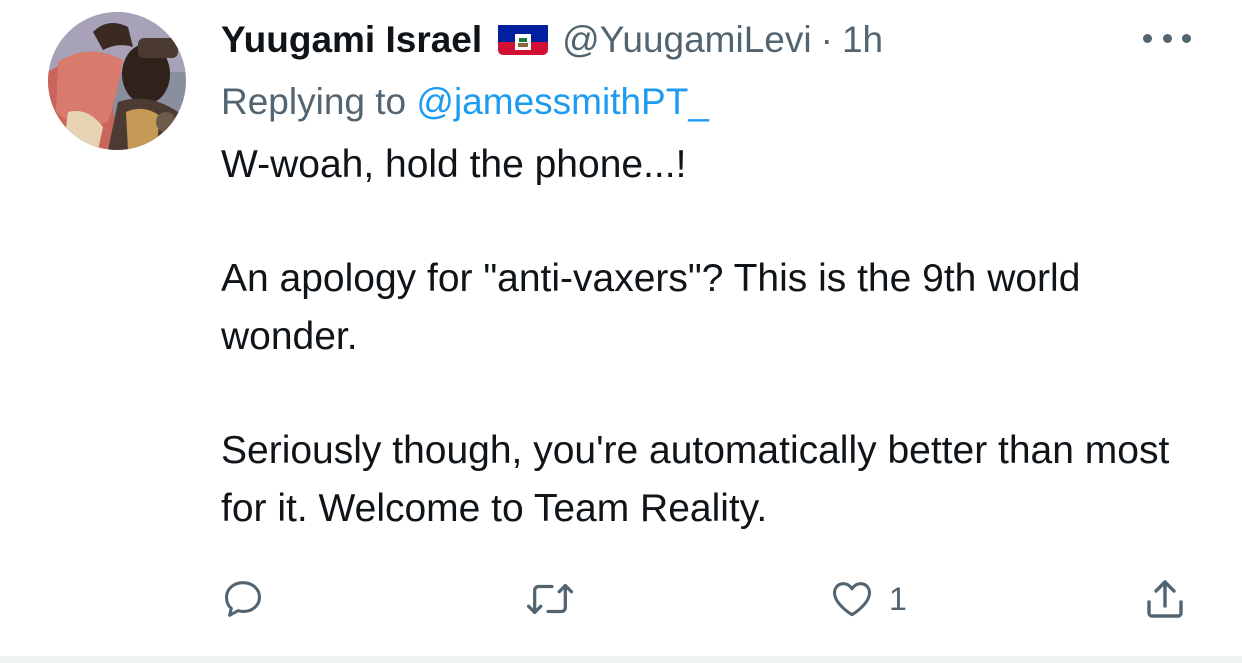  Describe the element at coordinates (523, 38) in the screenshot. I see `haiti-flag-icon` at that location.